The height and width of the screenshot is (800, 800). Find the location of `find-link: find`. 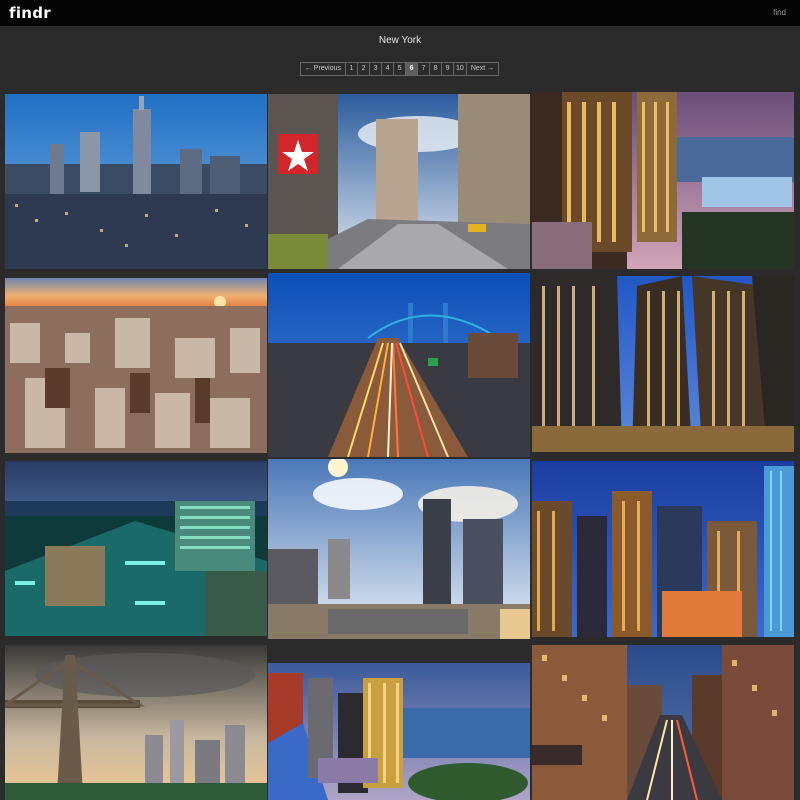

find-link: find is located at coordinates (779, 12).